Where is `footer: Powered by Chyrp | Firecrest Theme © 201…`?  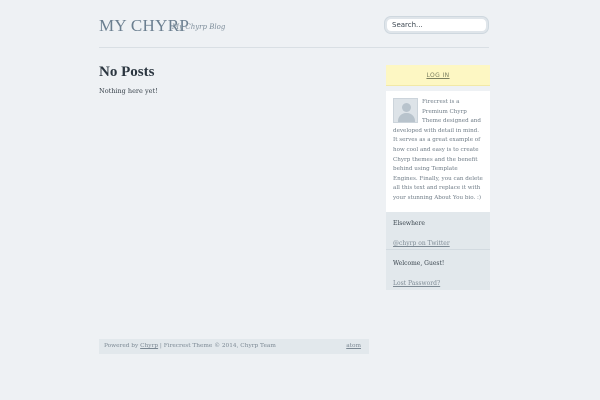
footer: Powered by Chyrp | Firecrest Theme © 201… is located at coordinates (234, 346).